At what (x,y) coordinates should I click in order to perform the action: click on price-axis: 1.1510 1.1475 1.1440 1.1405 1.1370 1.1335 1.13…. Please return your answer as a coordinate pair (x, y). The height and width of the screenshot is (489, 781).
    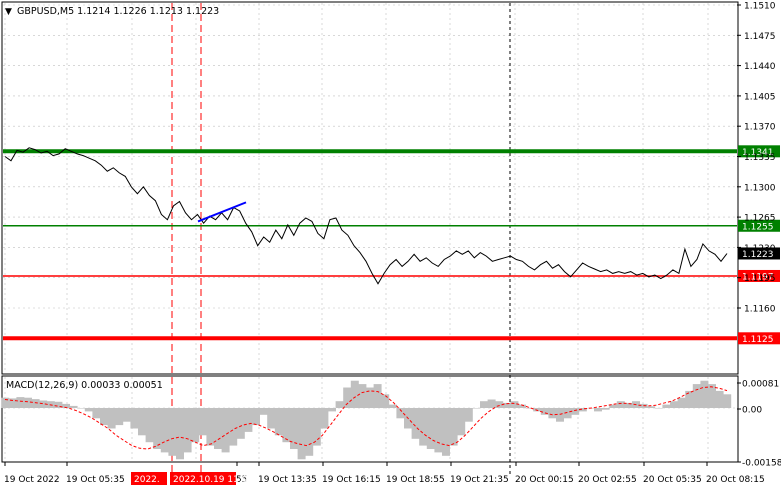
    Looking at the image, I should click on (756, 158).